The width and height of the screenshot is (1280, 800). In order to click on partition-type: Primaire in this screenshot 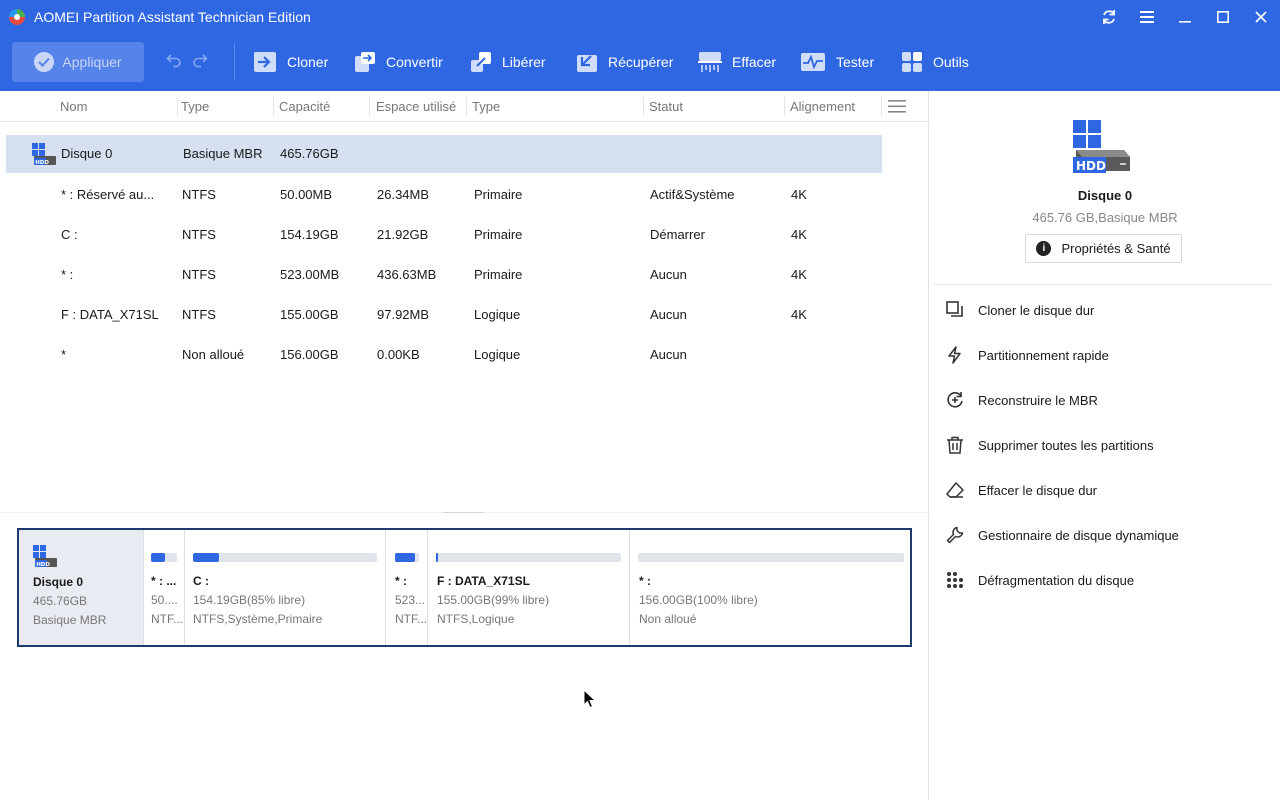, I will do `click(498, 194)`.